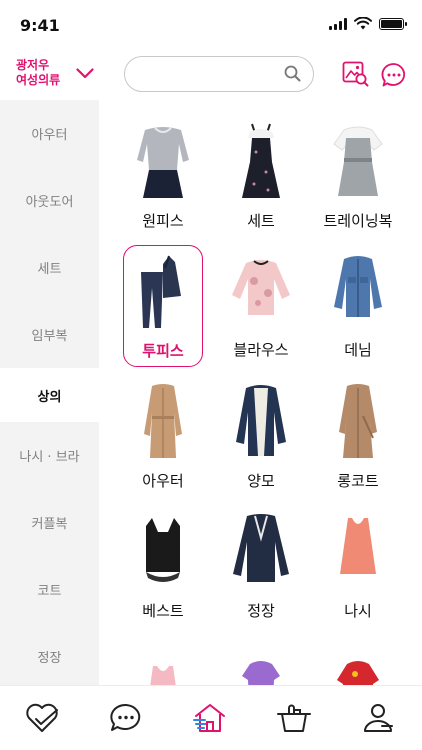 The image size is (422, 750). I want to click on profile-icon, so click(378, 718).